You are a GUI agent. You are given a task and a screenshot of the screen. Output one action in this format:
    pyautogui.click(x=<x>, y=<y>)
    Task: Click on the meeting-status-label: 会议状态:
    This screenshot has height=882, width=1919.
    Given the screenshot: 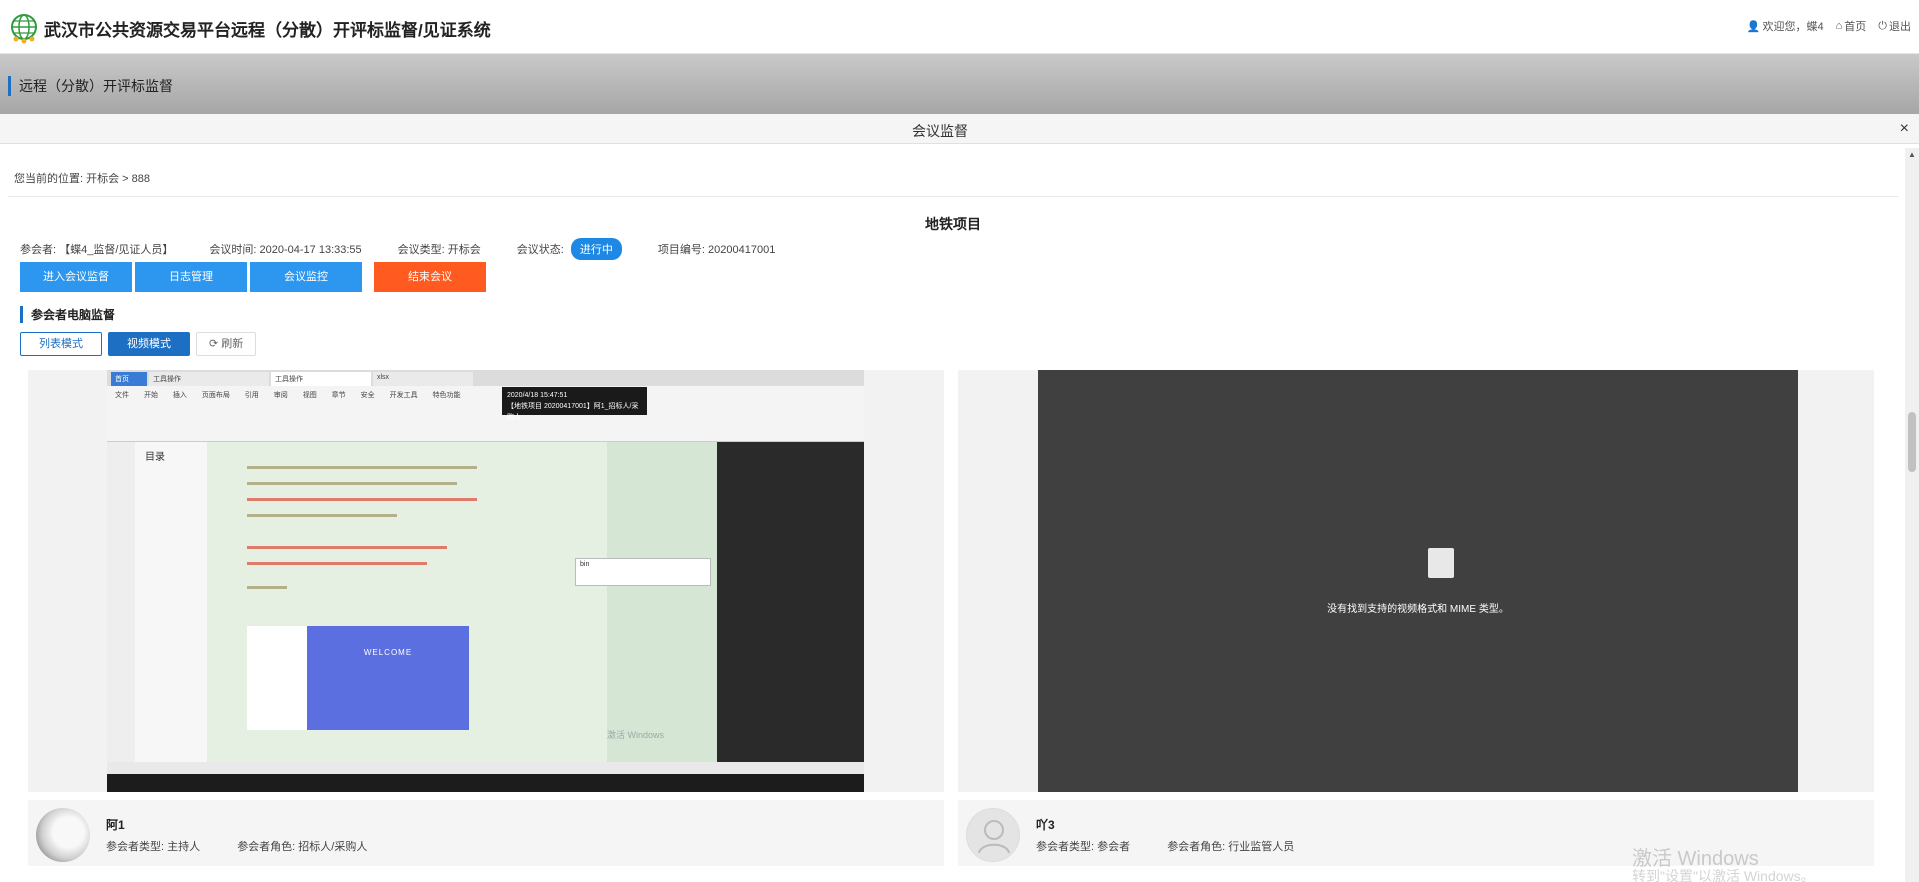 What is the action you would take?
    pyautogui.click(x=540, y=250)
    